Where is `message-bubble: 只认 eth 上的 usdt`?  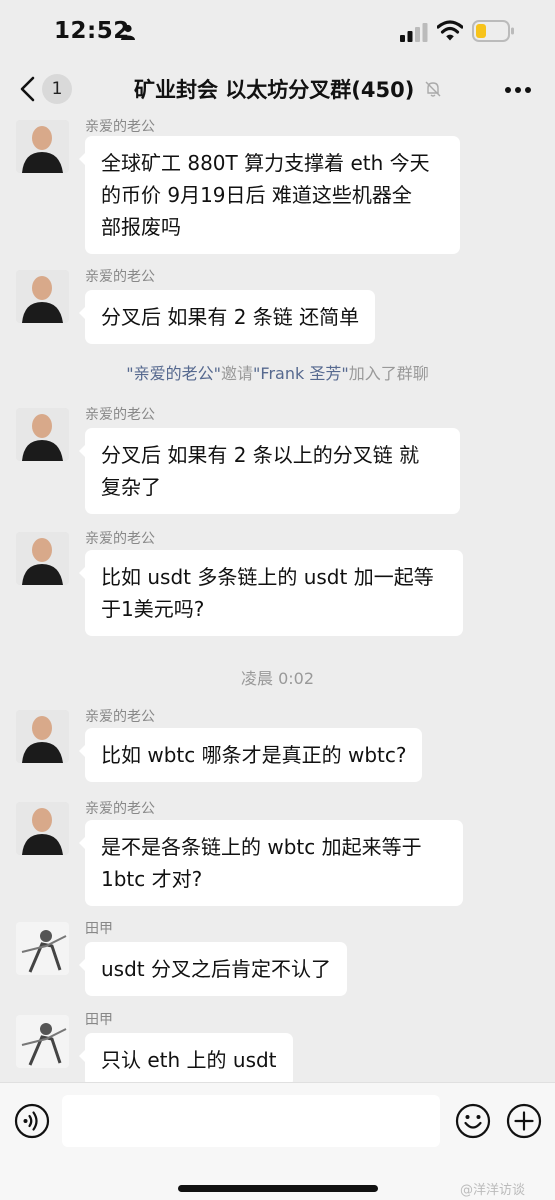 message-bubble: 只认 eth 上的 usdt is located at coordinates (186, 1060).